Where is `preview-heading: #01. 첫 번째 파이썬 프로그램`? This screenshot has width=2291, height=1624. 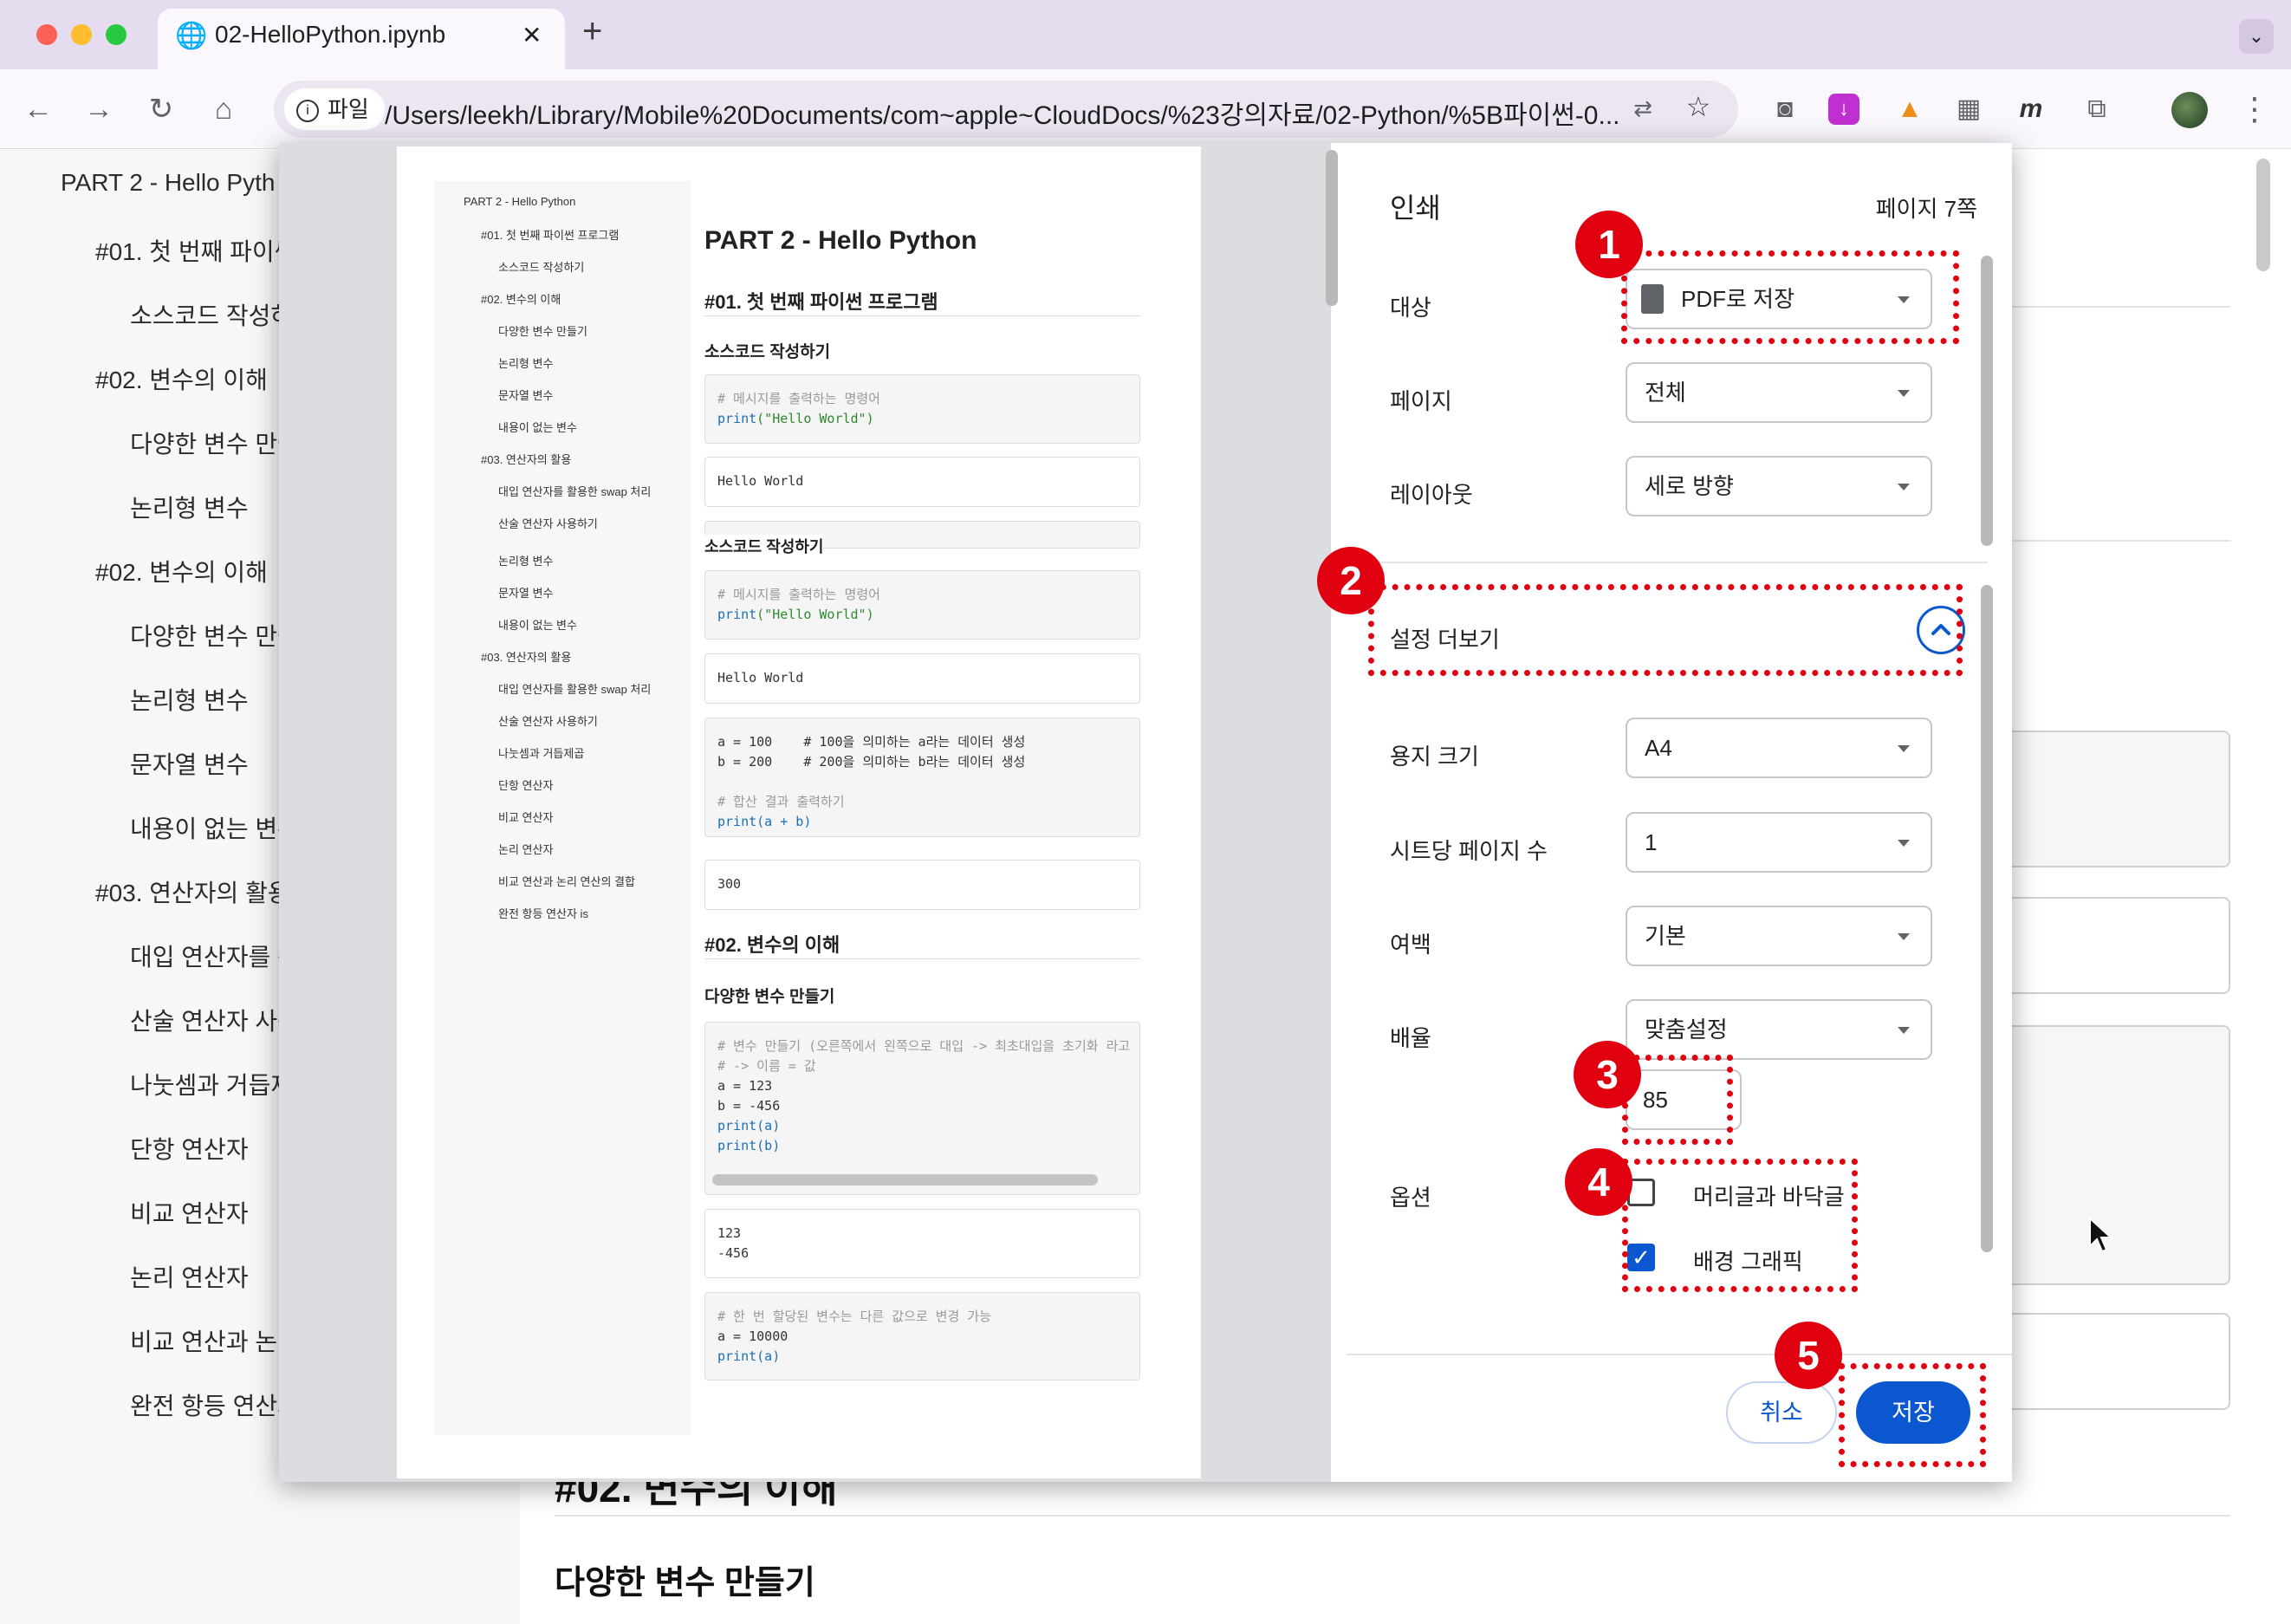 preview-heading: #01. 첫 번째 파이썬 프로그램 is located at coordinates (821, 302).